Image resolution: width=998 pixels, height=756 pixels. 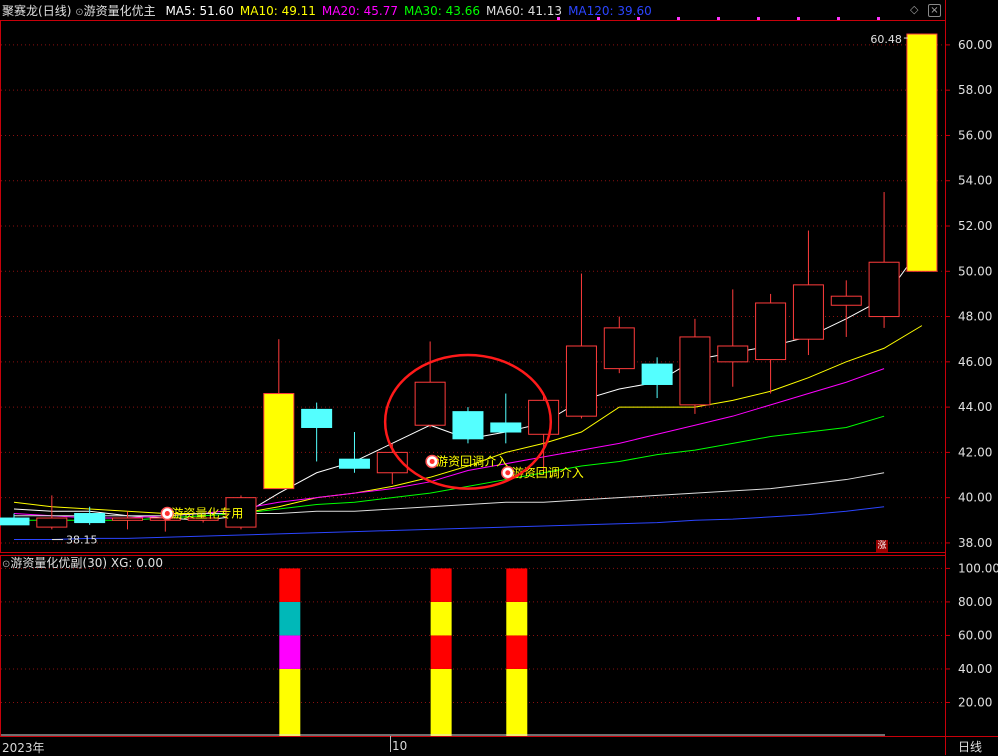 What do you see at coordinates (975, 45) in the screenshot?
I see `main-y-tick-label: 60.00` at bounding box center [975, 45].